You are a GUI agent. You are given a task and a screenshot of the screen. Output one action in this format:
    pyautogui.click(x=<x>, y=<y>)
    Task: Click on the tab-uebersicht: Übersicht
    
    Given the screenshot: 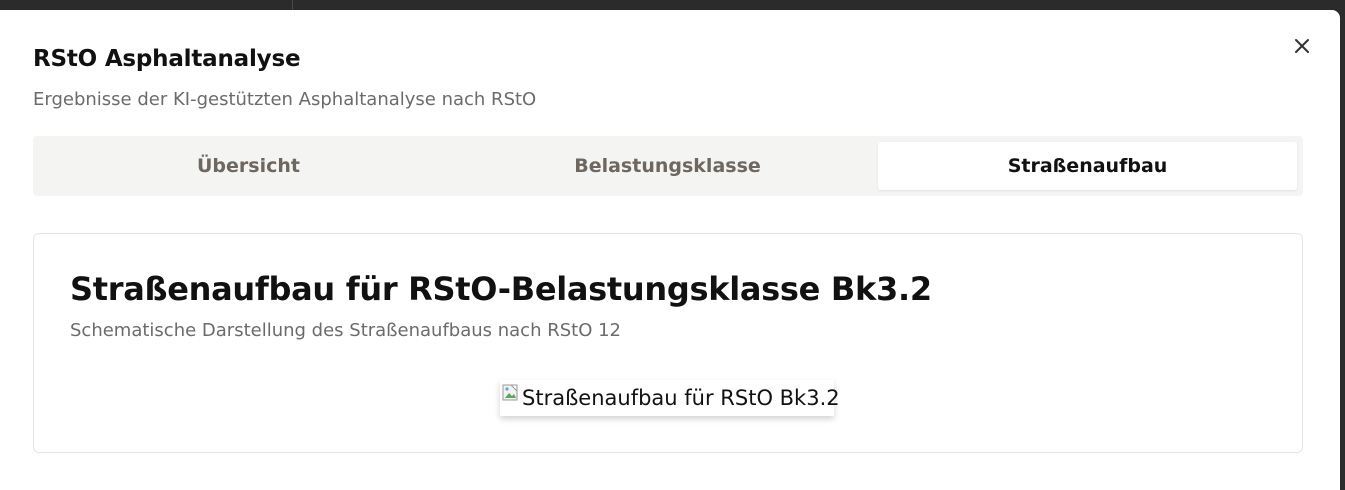 What is the action you would take?
    pyautogui.click(x=248, y=166)
    